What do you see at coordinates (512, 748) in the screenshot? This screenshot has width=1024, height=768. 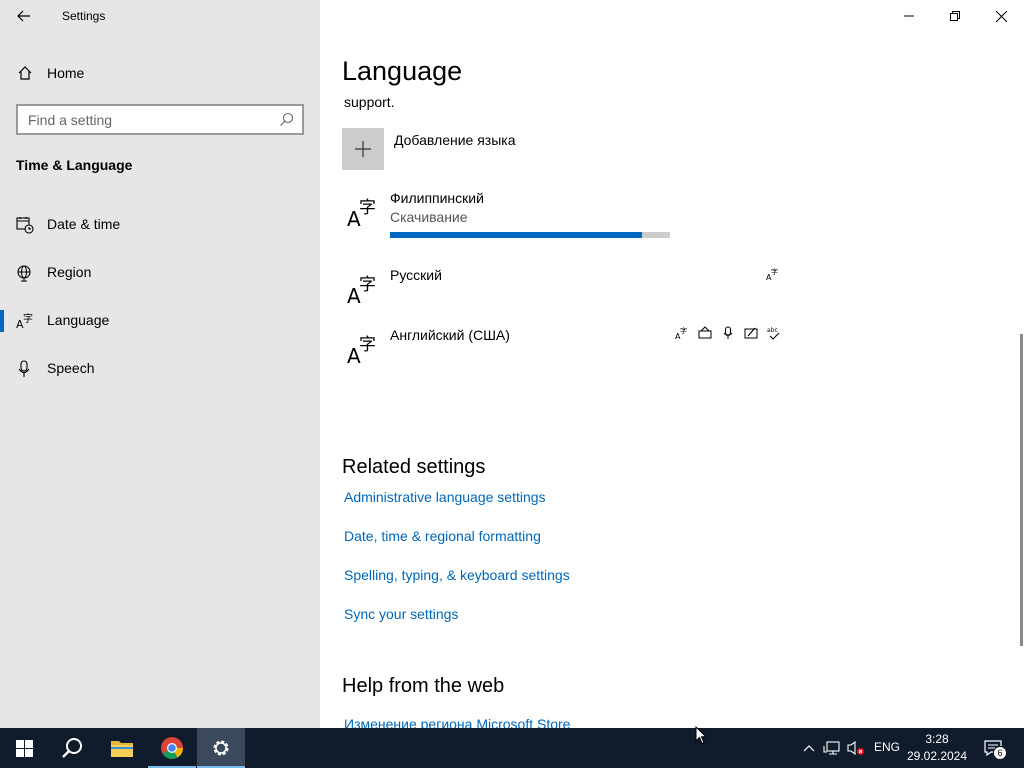 I see `taskbar: ENG 3:28 29.02.2024 6` at bounding box center [512, 748].